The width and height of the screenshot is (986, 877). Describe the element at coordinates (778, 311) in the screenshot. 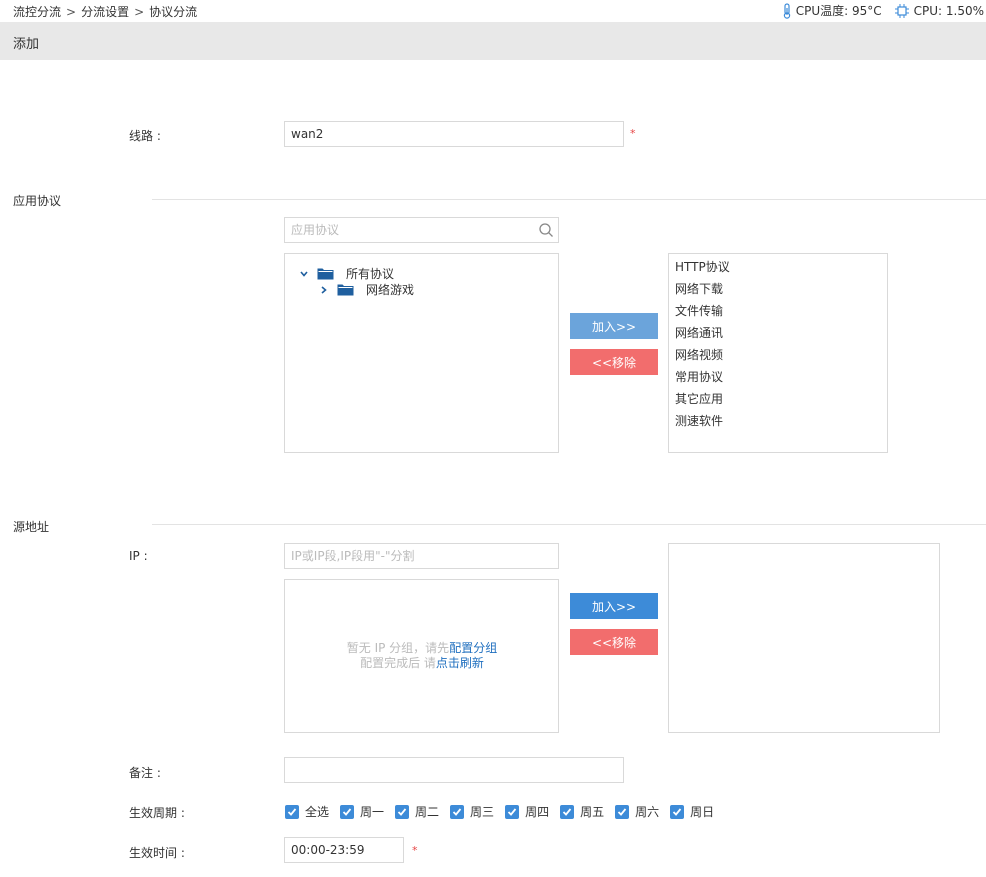

I see `list-item: 文件传输` at that location.